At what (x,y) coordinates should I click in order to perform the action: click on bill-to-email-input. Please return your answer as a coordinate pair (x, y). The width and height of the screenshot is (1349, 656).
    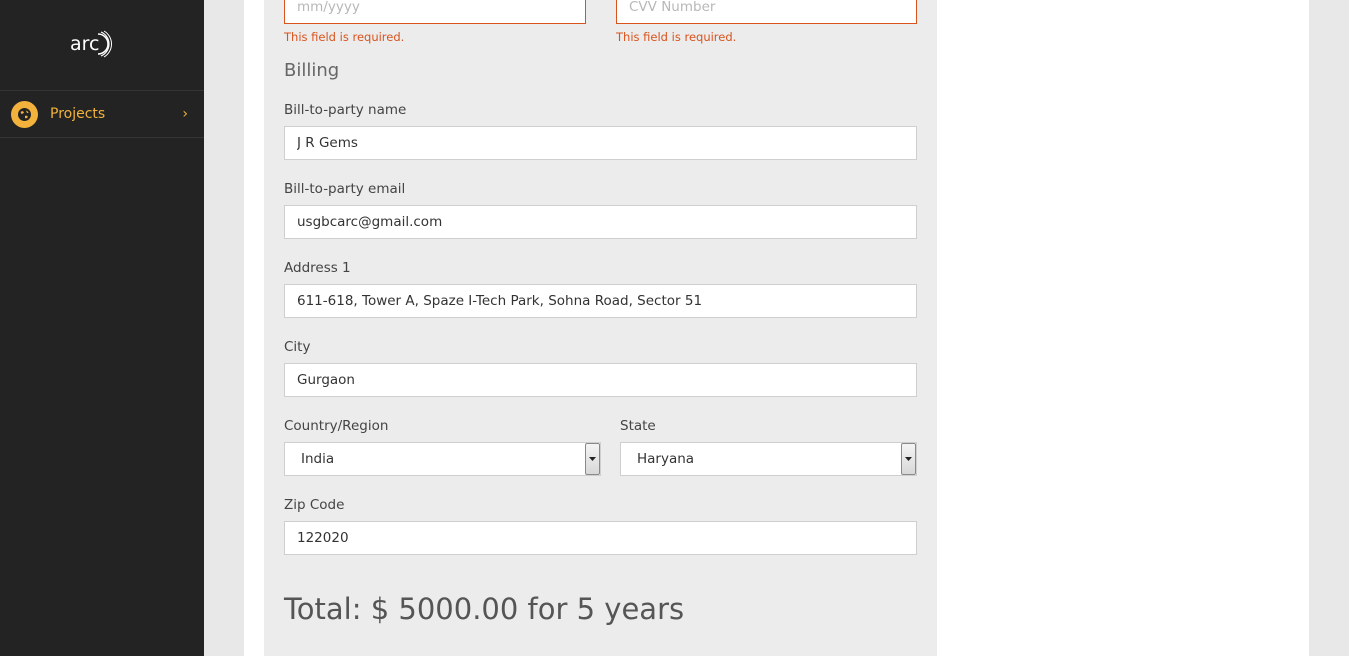
    Looking at the image, I should click on (600, 222).